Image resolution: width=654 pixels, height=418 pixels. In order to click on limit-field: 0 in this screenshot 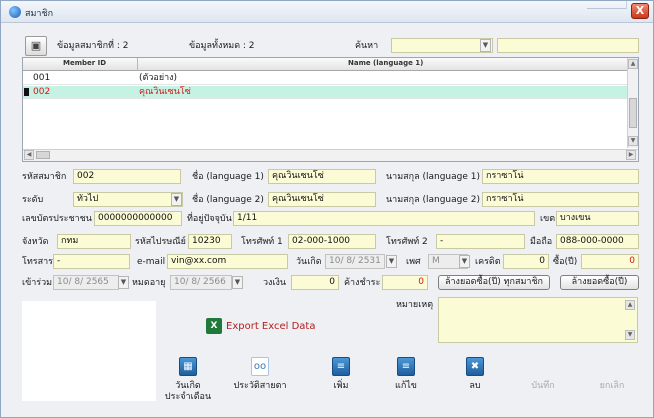, I will do `click(315, 282)`.